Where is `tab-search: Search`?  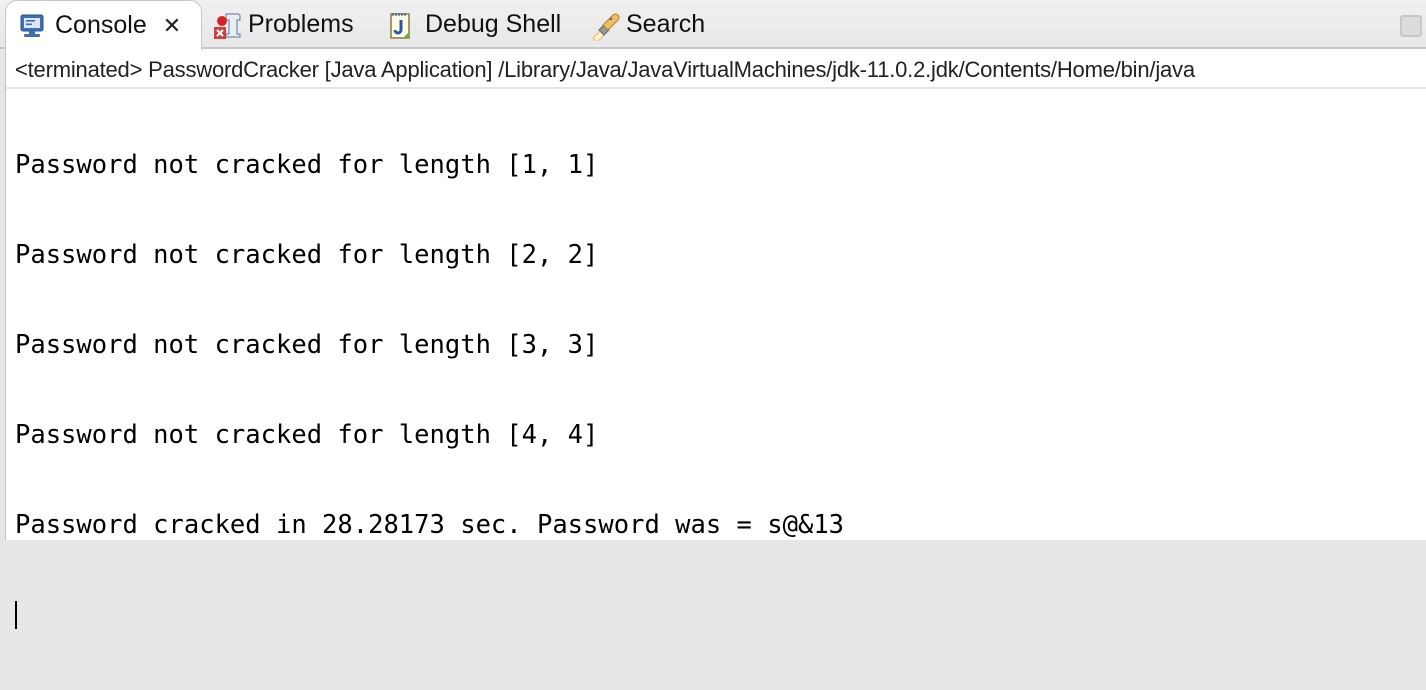
tab-search: Search is located at coordinates (647, 24).